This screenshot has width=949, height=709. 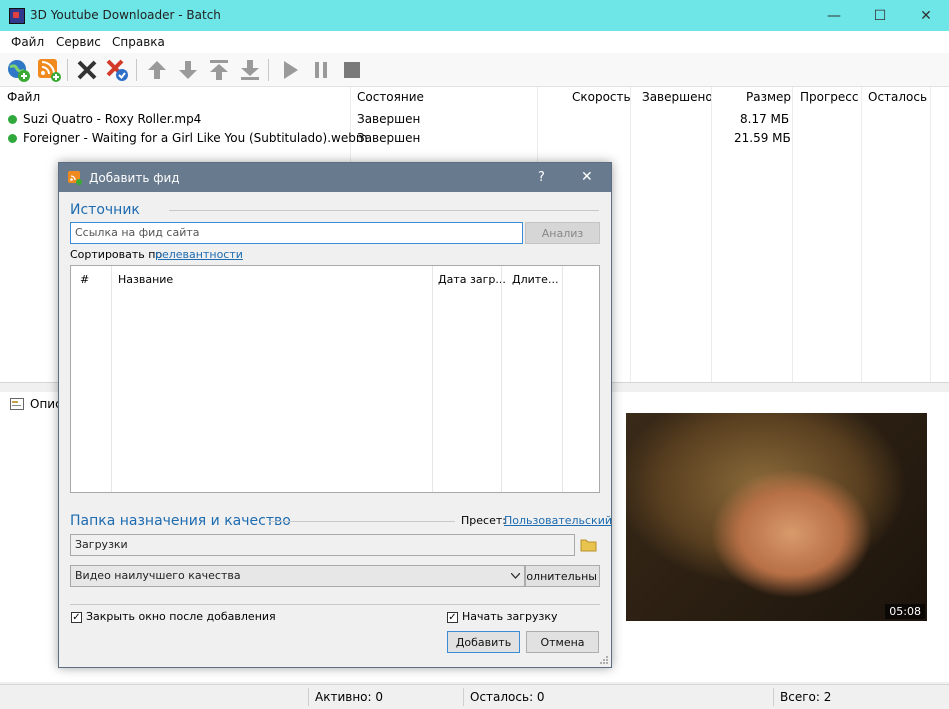 I want to click on start-button, so click(x=290, y=70).